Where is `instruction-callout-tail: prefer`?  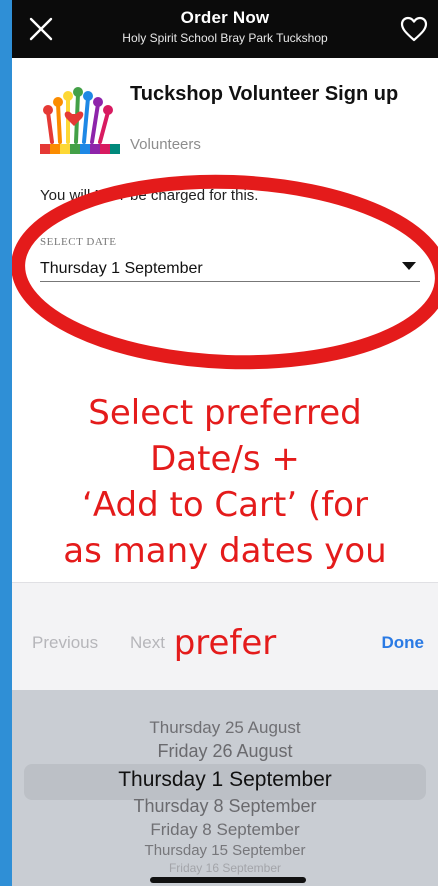
instruction-callout-tail: prefer is located at coordinates (225, 643).